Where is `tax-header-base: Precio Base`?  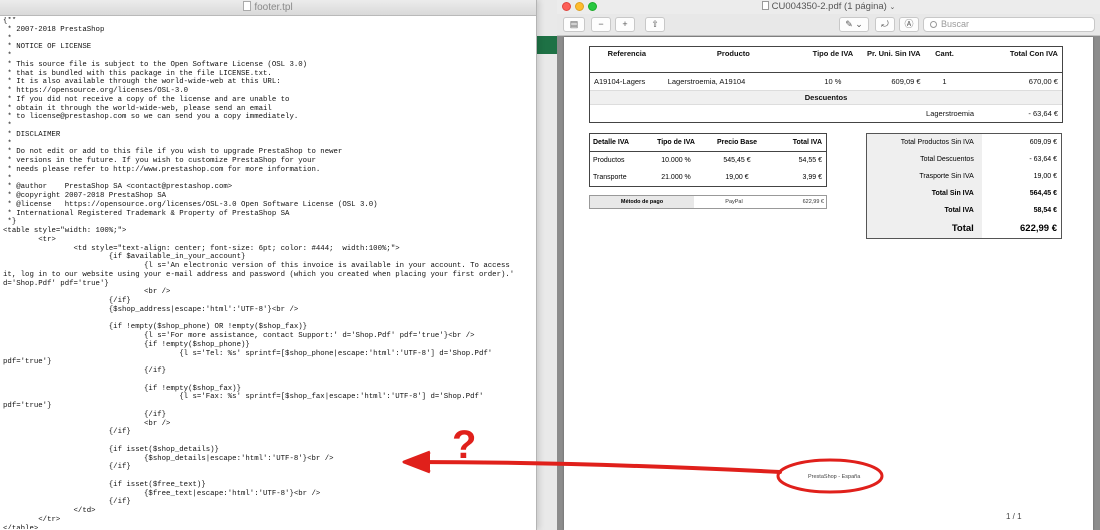 tax-header-base: Precio Base is located at coordinates (737, 142).